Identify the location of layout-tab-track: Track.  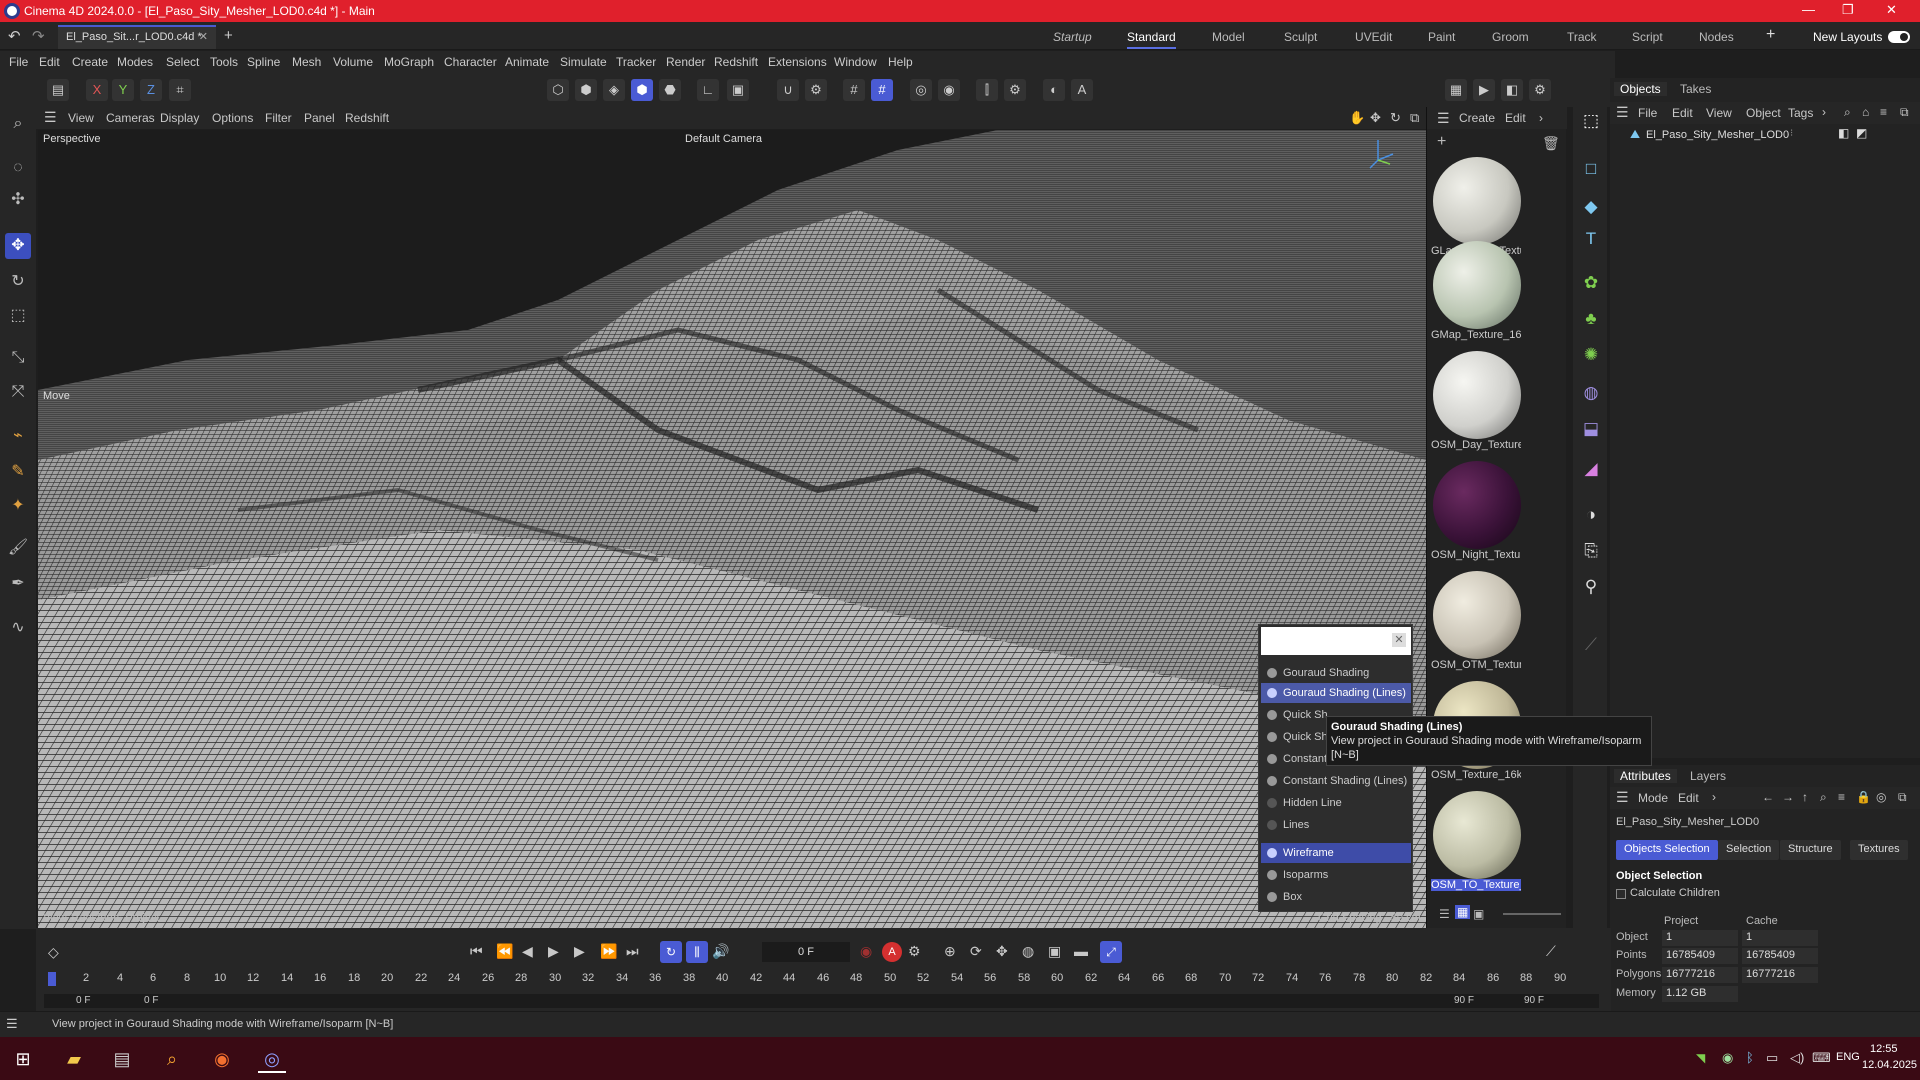
(1582, 37).